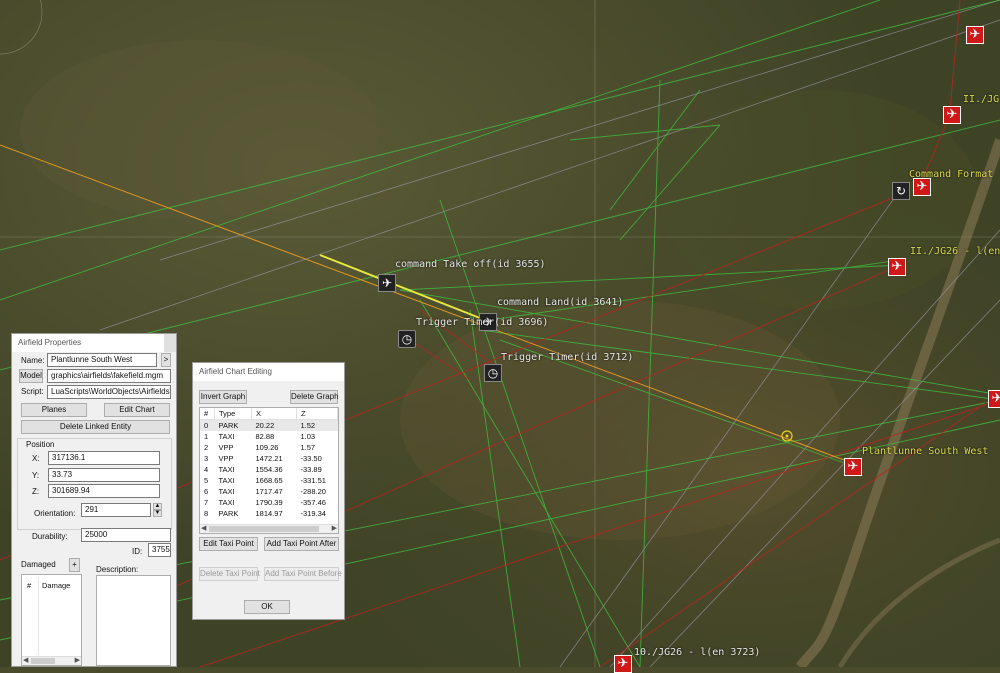 The image size is (1000, 673). What do you see at coordinates (40, 444) in the screenshot?
I see `position-label: Position` at bounding box center [40, 444].